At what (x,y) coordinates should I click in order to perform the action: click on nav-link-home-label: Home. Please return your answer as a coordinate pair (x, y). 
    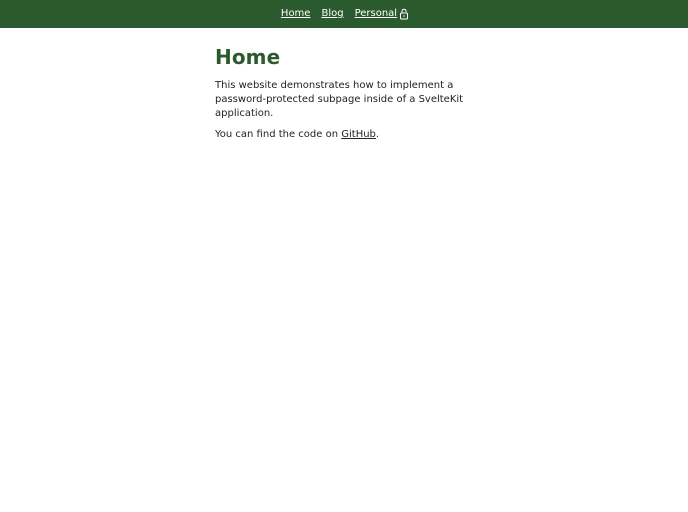
    Looking at the image, I should click on (295, 13).